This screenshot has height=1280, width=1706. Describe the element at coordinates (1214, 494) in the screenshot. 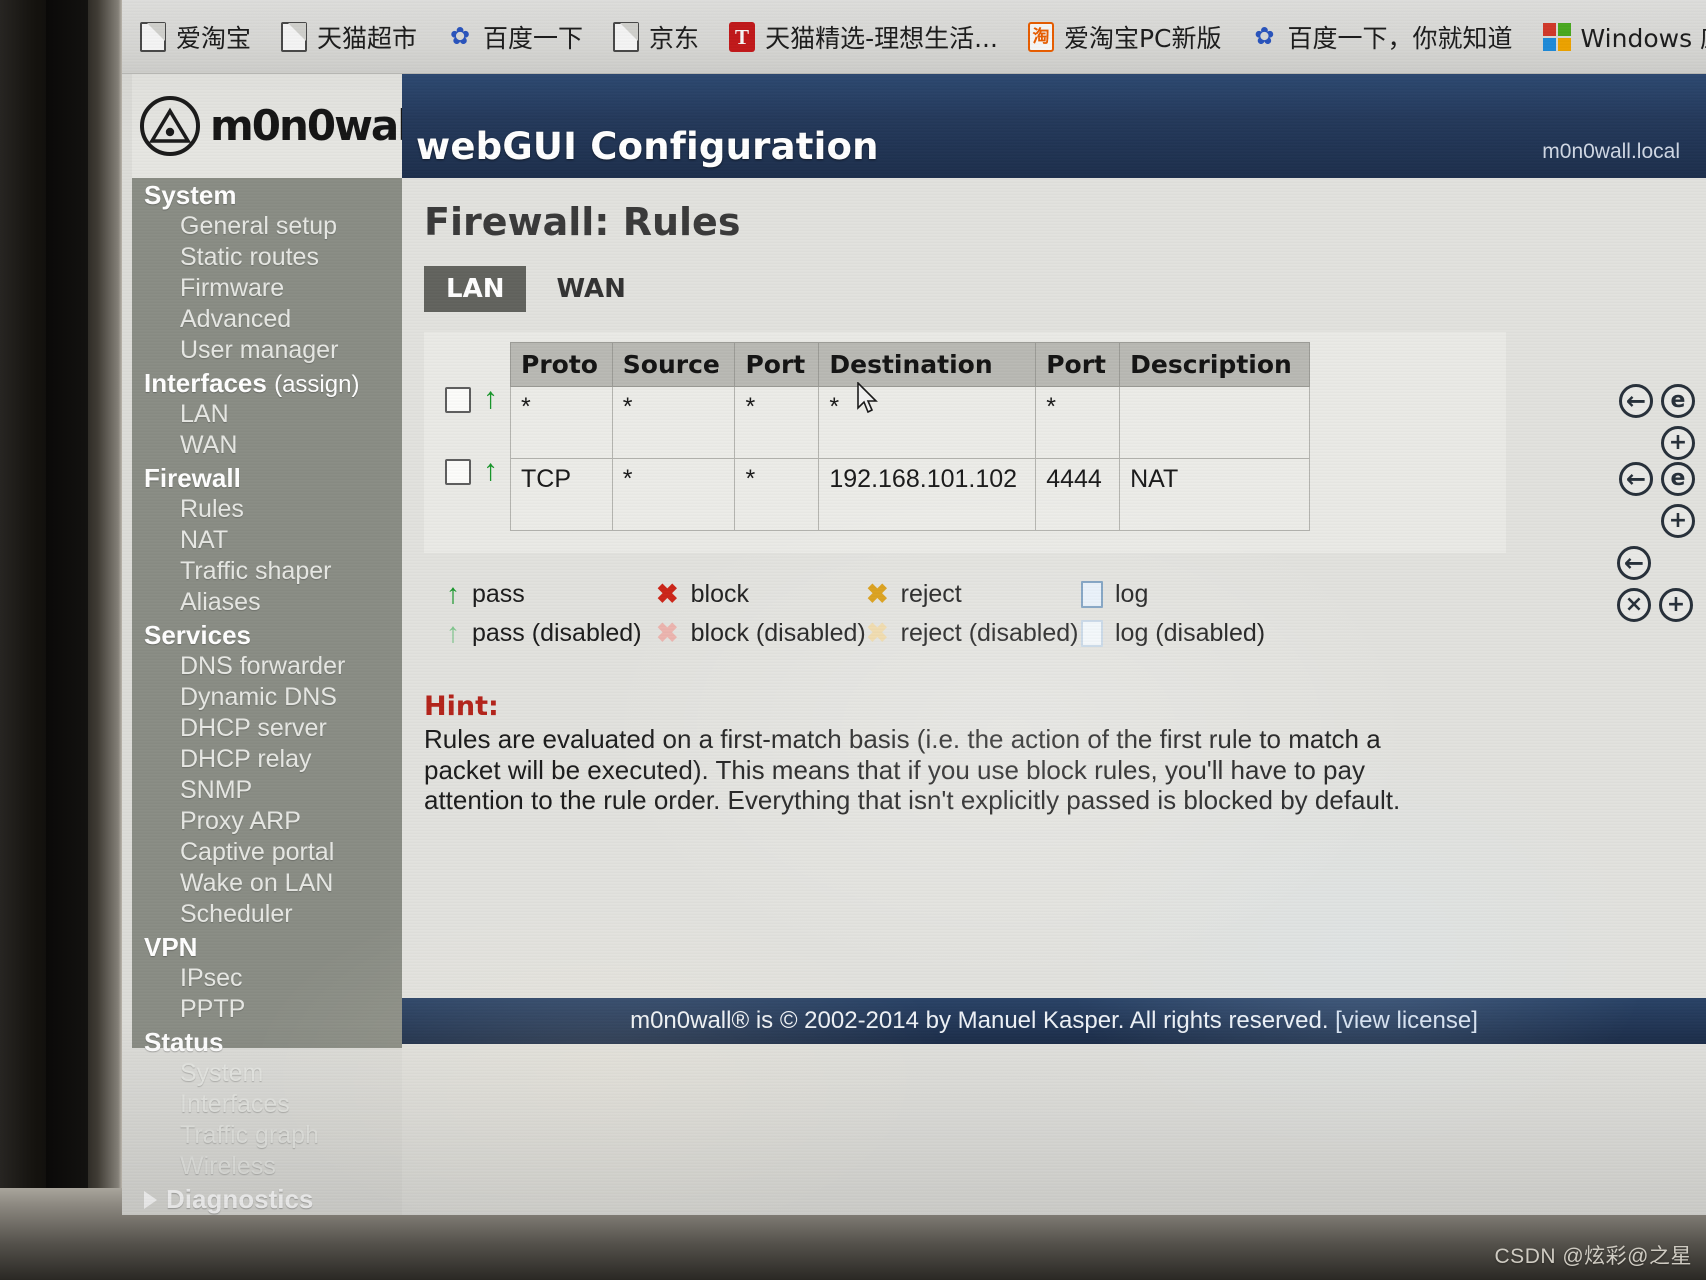

I see `cell-description: NAT` at that location.